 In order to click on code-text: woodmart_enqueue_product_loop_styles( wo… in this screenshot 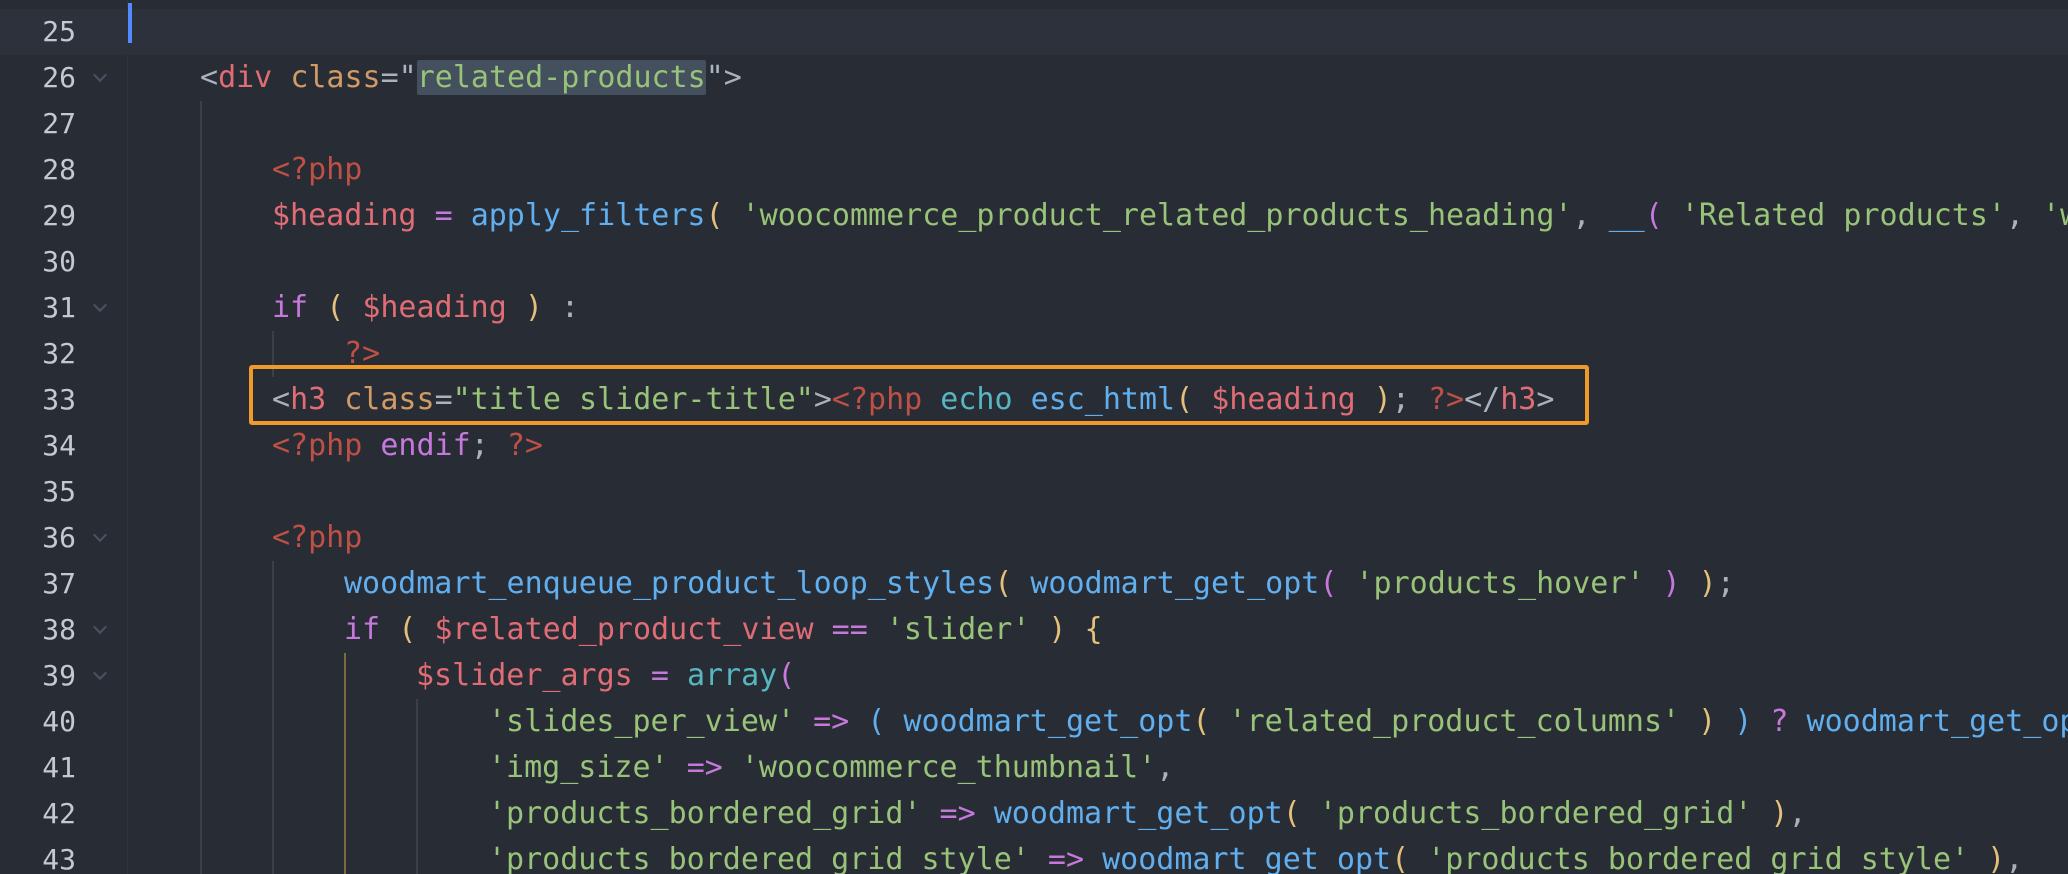, I will do `click(1039, 584)`.